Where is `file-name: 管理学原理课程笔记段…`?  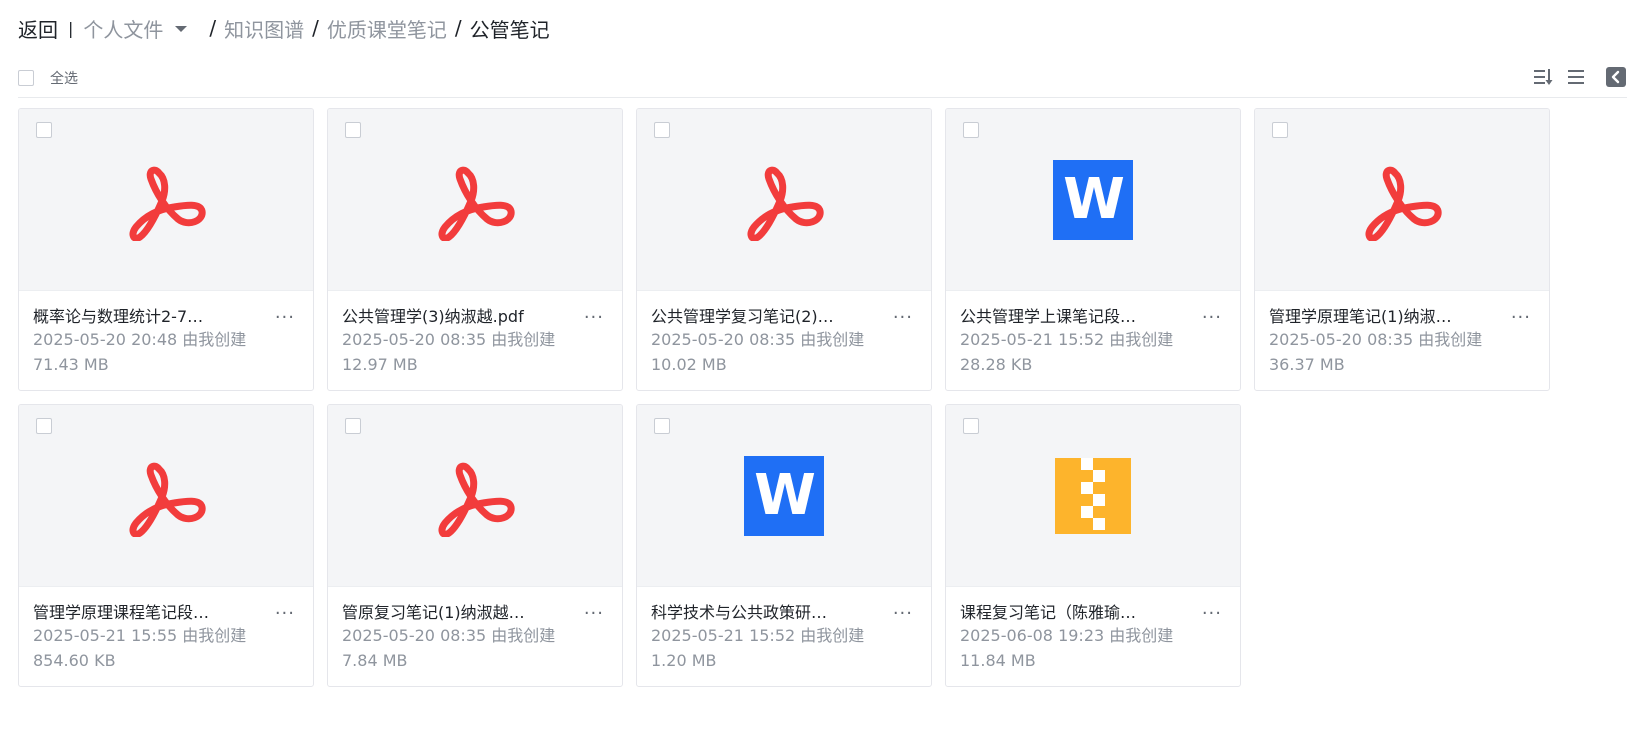
file-name: 管理学原理课程笔记段… is located at coordinates (133, 613).